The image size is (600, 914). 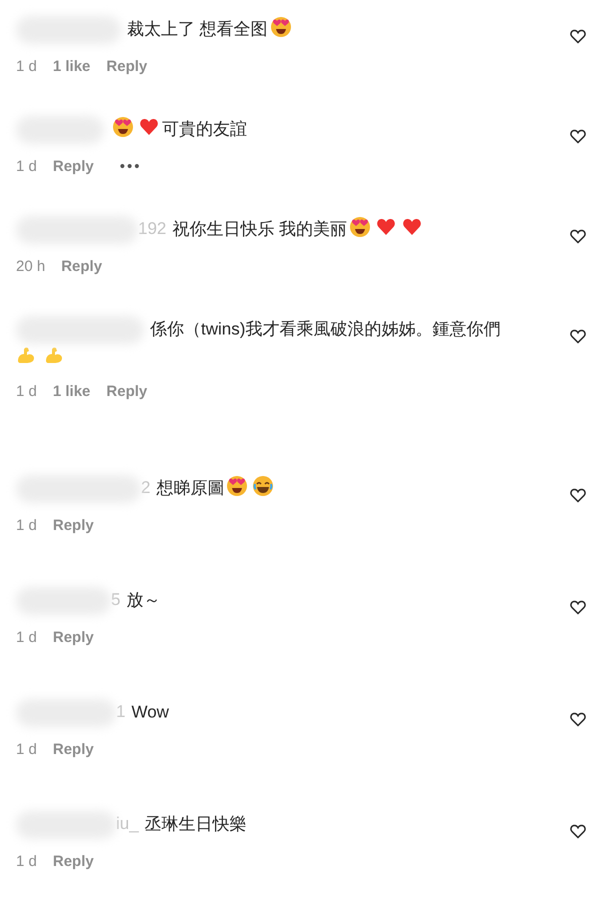 What do you see at coordinates (325, 328) in the screenshot?
I see `comment-text: 係你（twins)我才看乘風破浪的姊姊。鍾意你們` at bounding box center [325, 328].